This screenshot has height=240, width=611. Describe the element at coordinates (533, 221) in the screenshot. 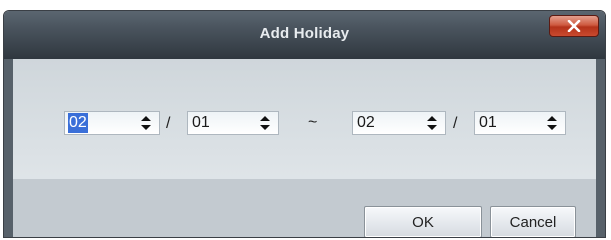

I see `cancel-button: Cancel` at that location.